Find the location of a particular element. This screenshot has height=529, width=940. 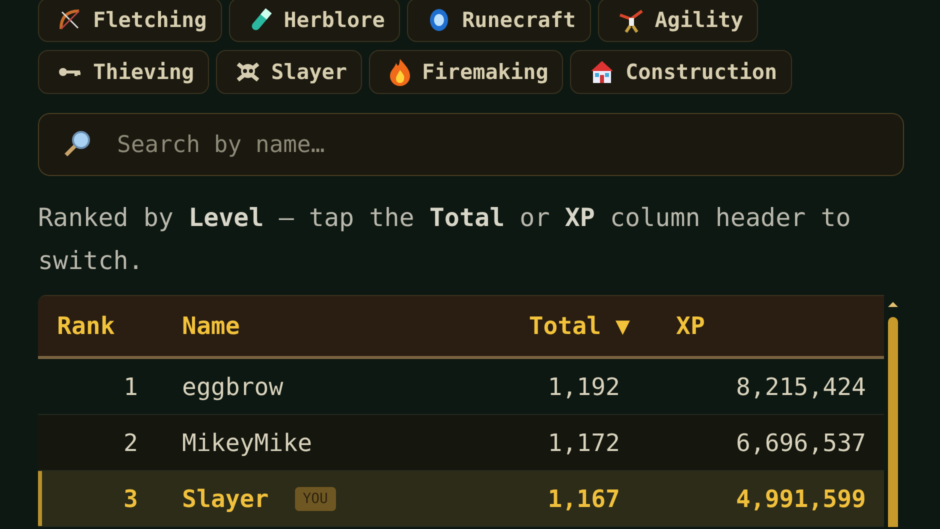

hint-text: Ranked by Level — tap the Total or XP column header to switch. is located at coordinates (445, 239).